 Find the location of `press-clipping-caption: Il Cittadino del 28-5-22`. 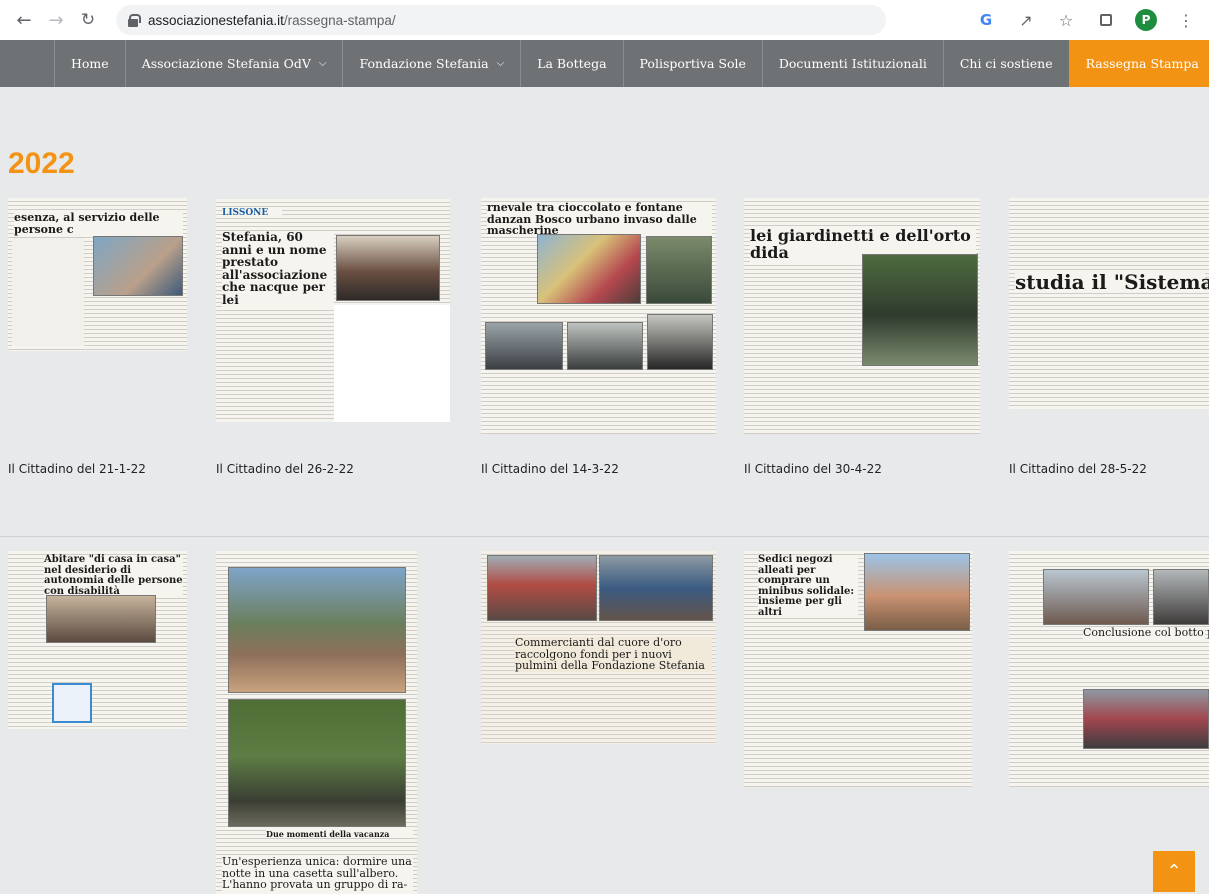

press-clipping-caption: Il Cittadino del 28-5-22 is located at coordinates (1078, 469).